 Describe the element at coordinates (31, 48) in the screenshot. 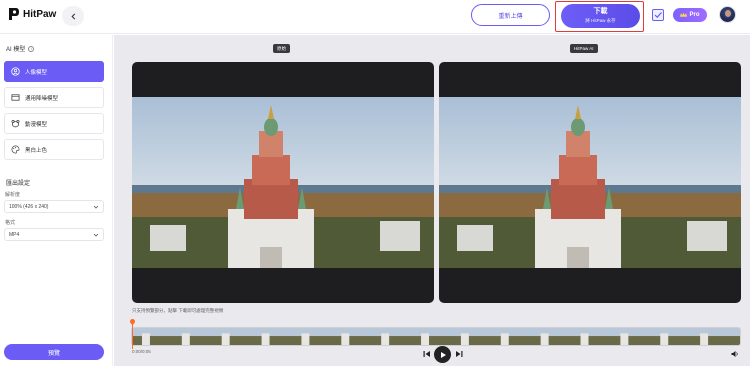

I see `info-icon: i` at that location.